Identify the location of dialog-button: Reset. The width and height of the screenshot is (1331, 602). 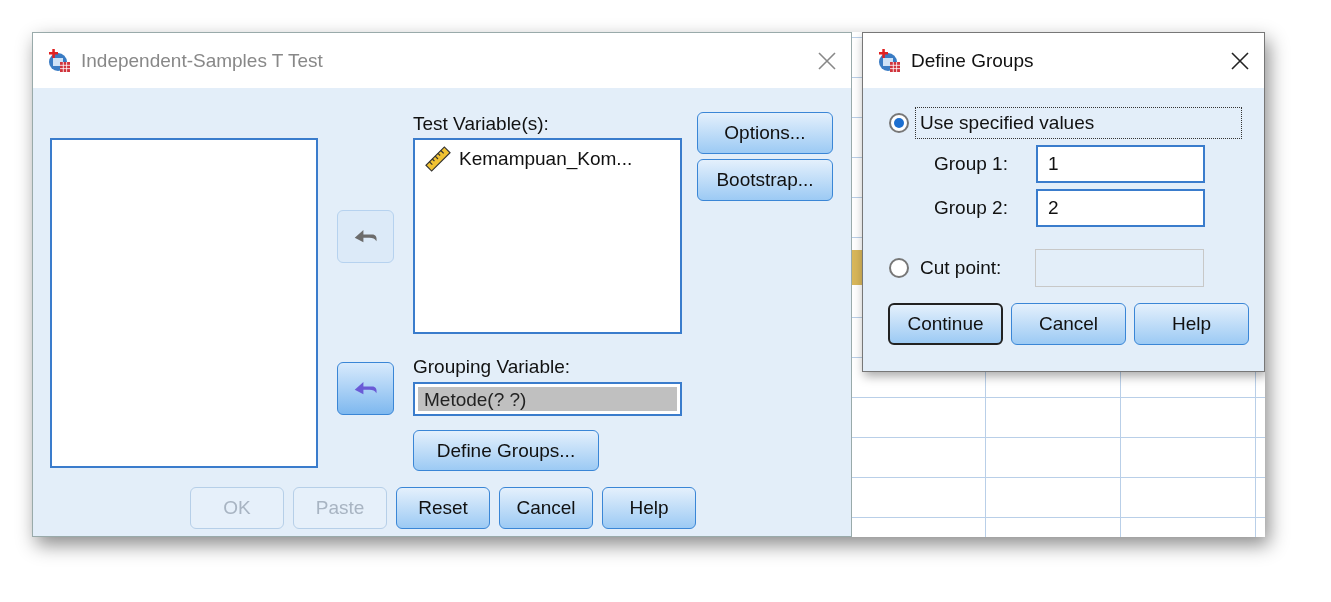
(443, 508).